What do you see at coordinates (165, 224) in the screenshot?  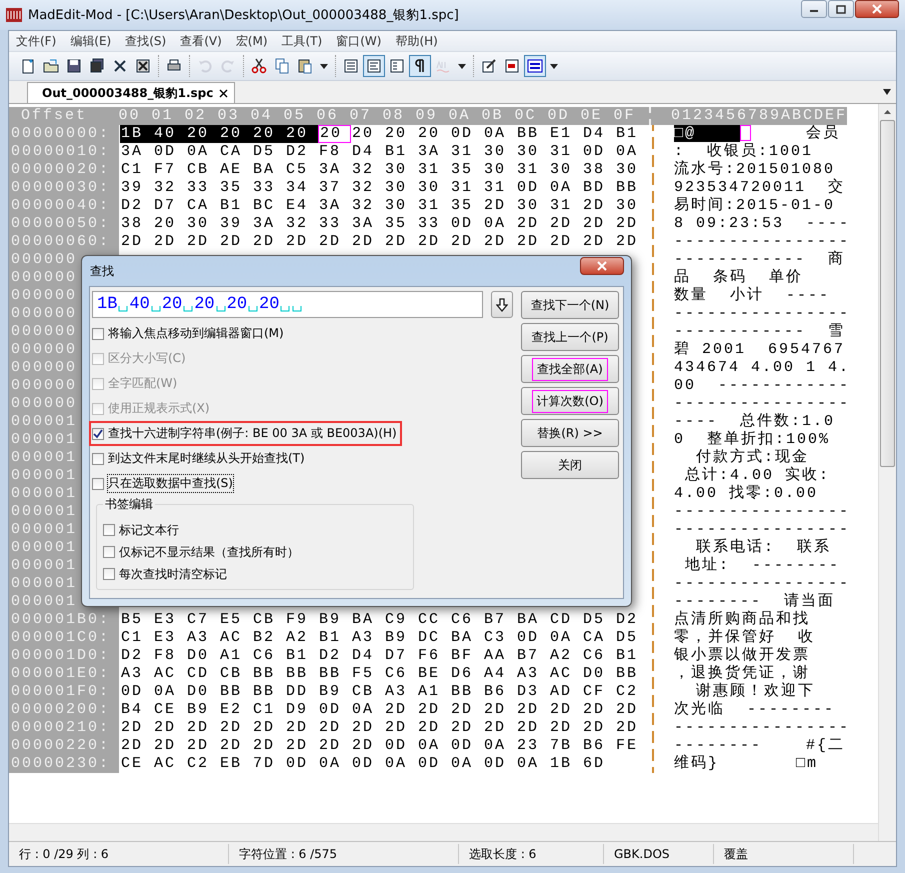 I see `hex-byte: 20` at bounding box center [165, 224].